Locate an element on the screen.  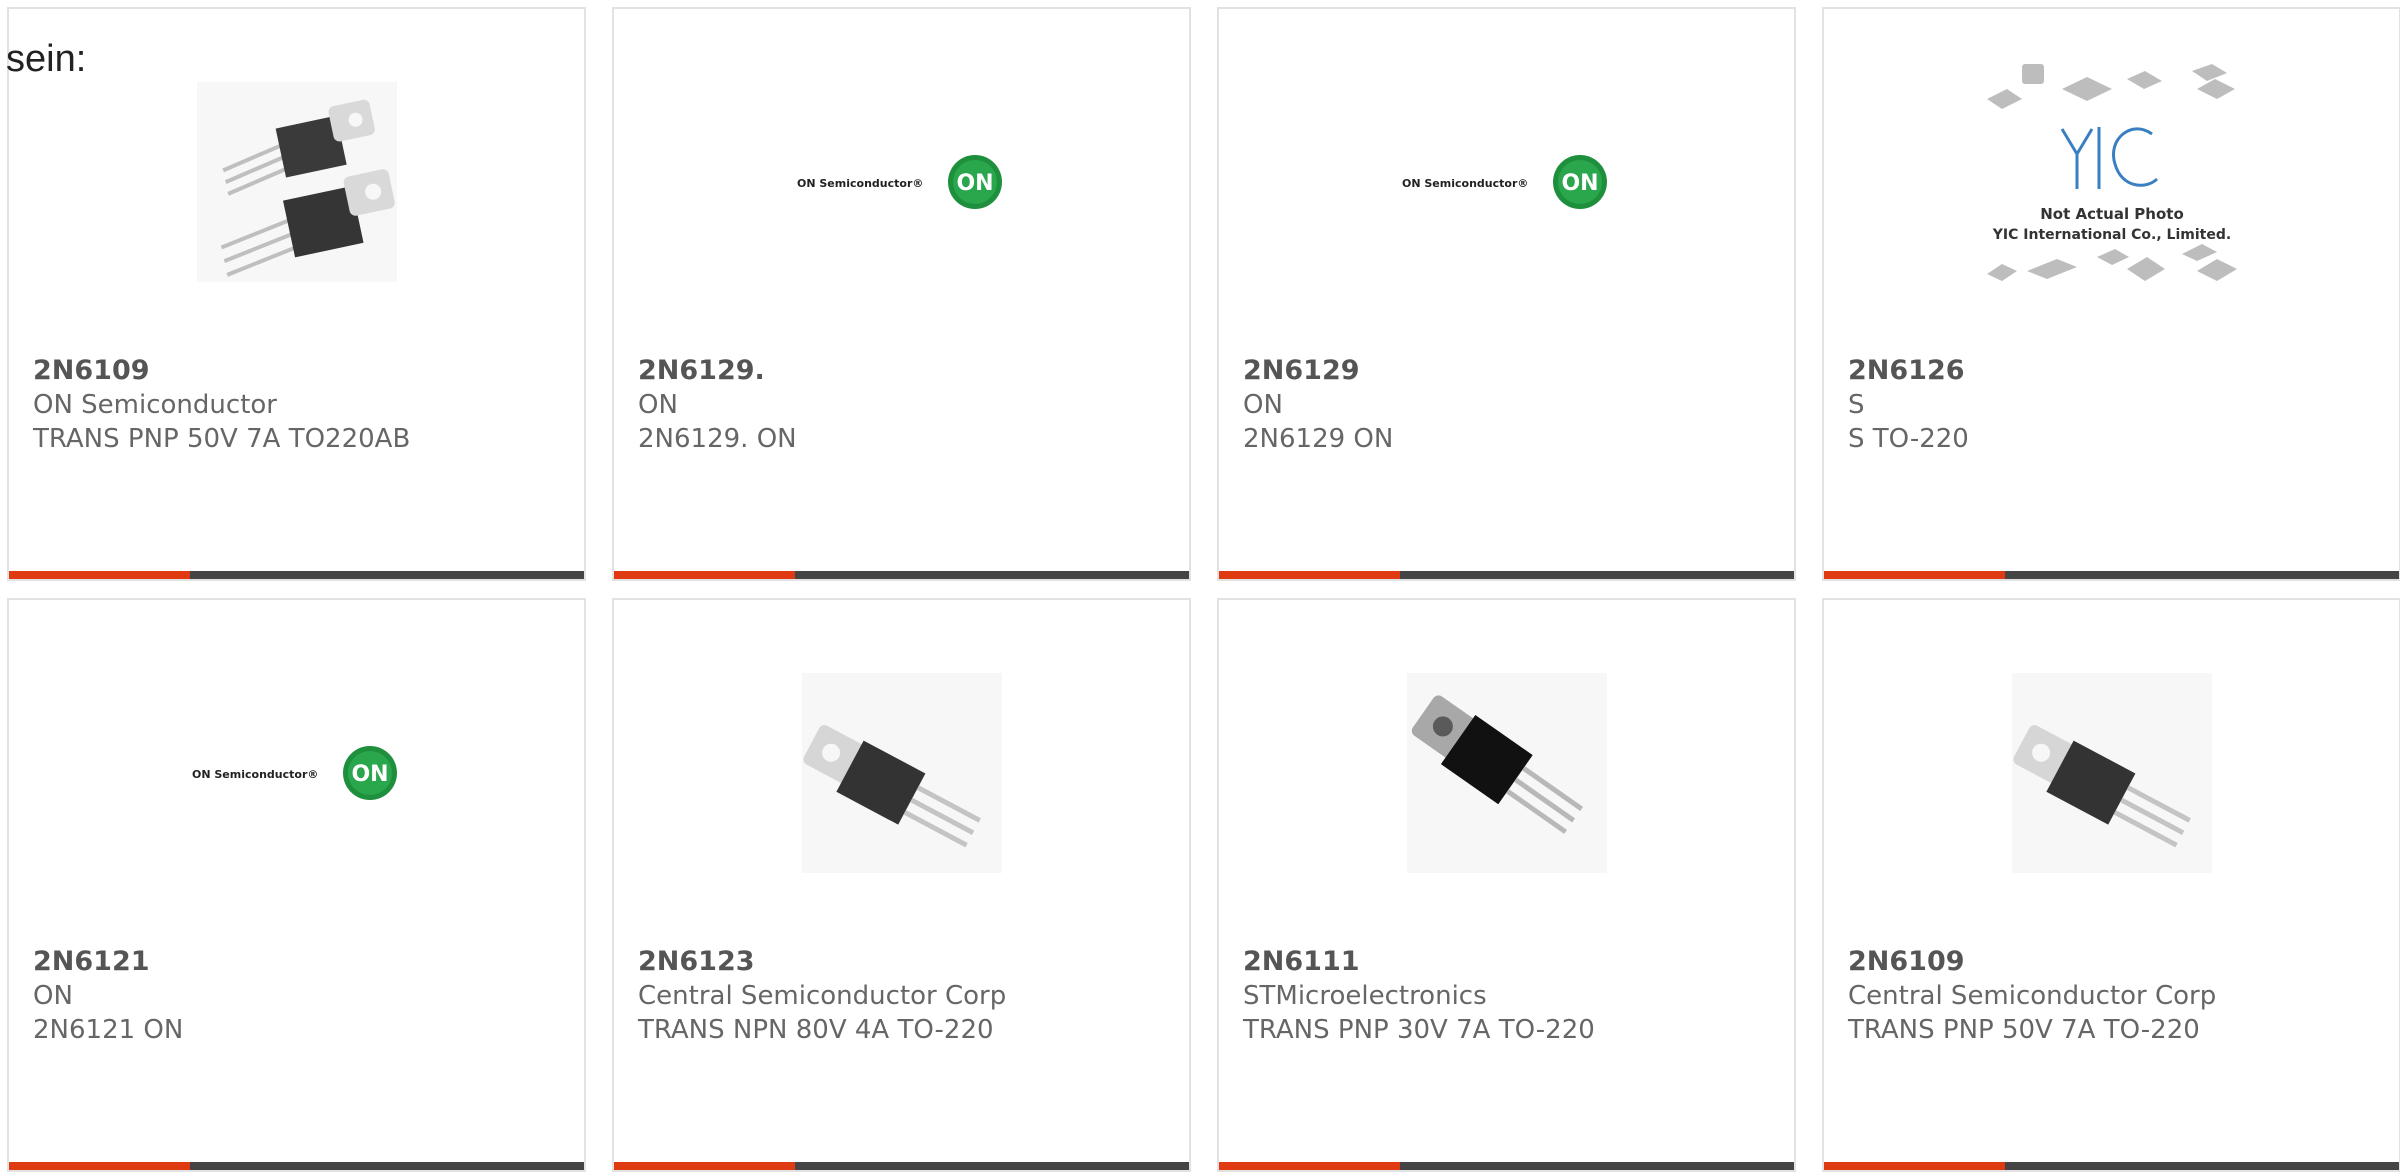
product-card: ON Semiconductor® ON 2N6129 ON 2N6129 ON is located at coordinates (1506, 294).